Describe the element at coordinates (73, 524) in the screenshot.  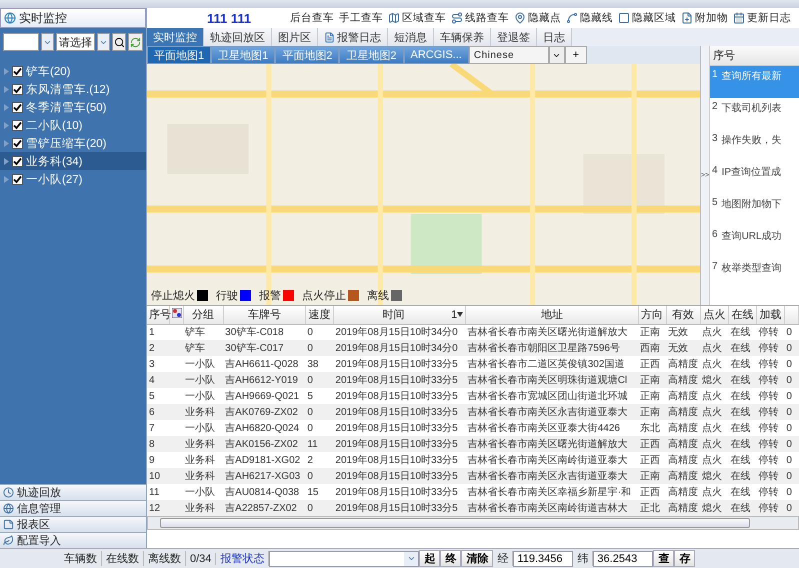
I see `accordion-header: 报表区` at that location.